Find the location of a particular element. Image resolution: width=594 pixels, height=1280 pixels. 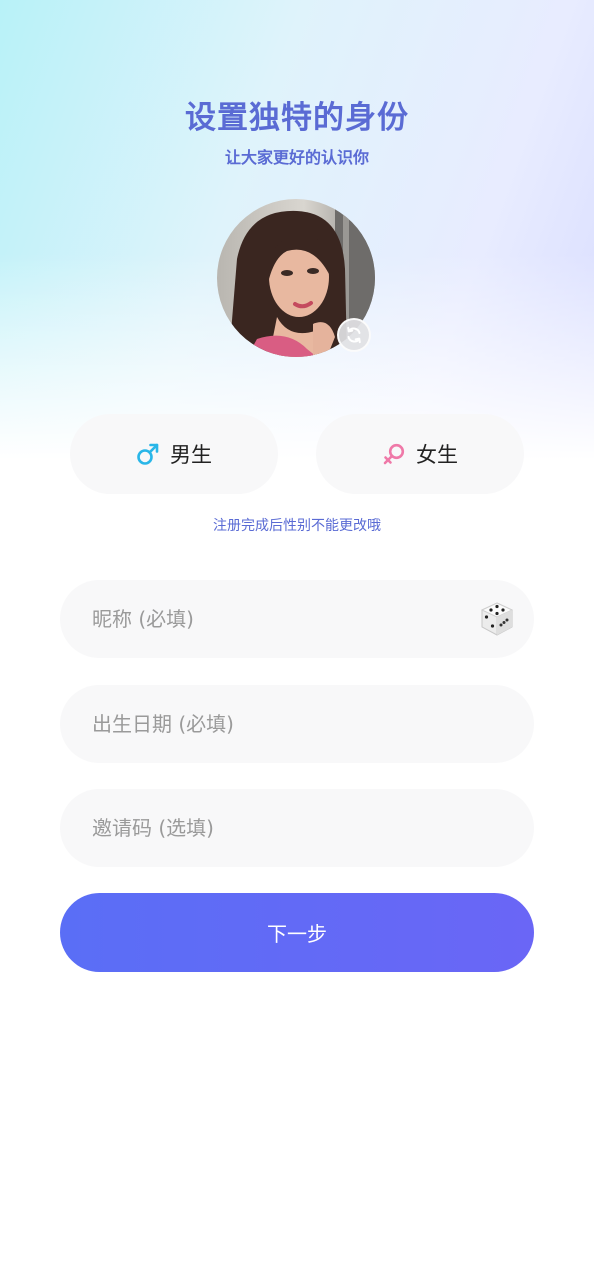

nickname-input is located at coordinates (297, 619).